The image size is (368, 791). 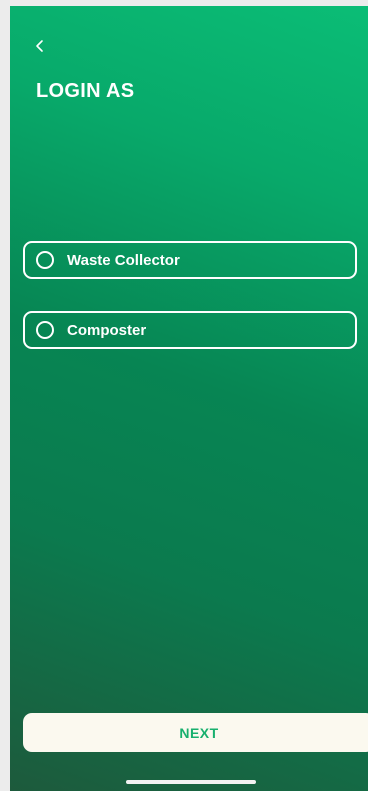 I want to click on page-title: LOGIN AS, so click(x=85, y=91).